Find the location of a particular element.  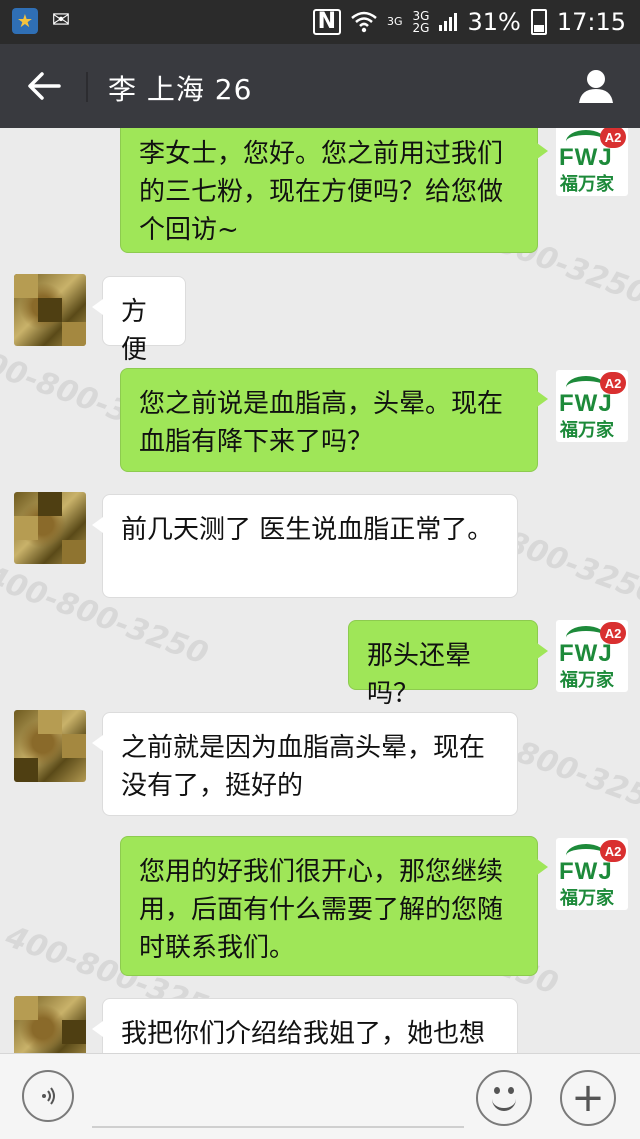

chat-header: 李 上海 26 is located at coordinates (320, 86).